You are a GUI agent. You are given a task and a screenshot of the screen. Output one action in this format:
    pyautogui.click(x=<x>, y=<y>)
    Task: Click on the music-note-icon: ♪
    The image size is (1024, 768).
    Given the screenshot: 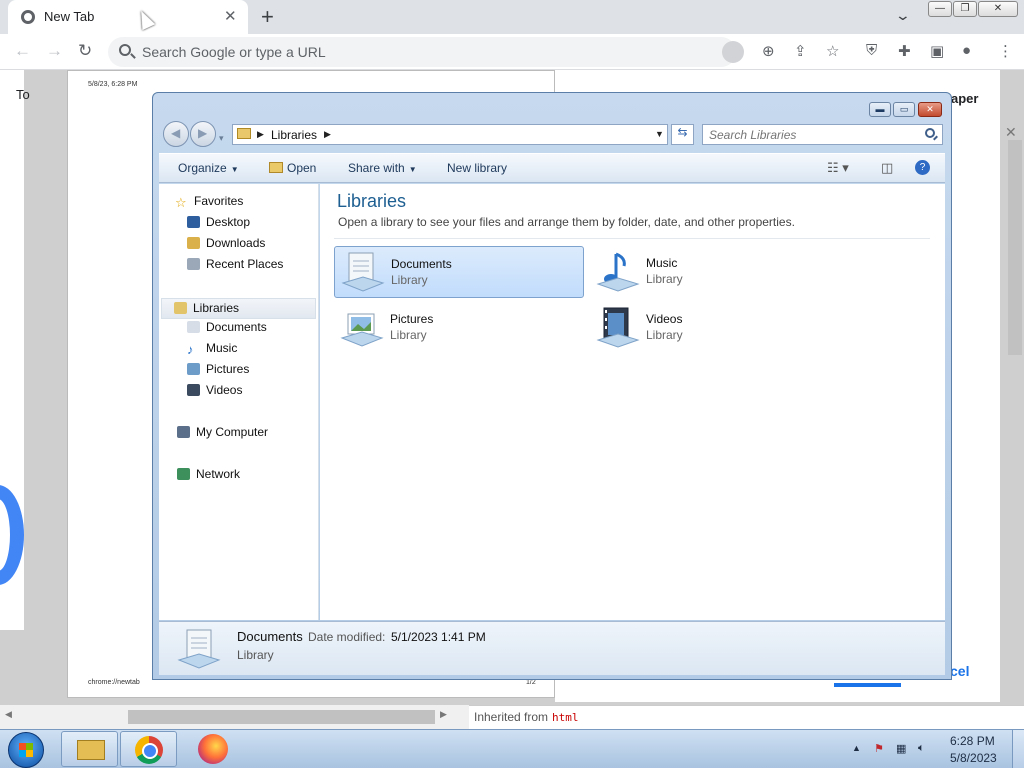 What is the action you would take?
    pyautogui.click(x=190, y=349)
    